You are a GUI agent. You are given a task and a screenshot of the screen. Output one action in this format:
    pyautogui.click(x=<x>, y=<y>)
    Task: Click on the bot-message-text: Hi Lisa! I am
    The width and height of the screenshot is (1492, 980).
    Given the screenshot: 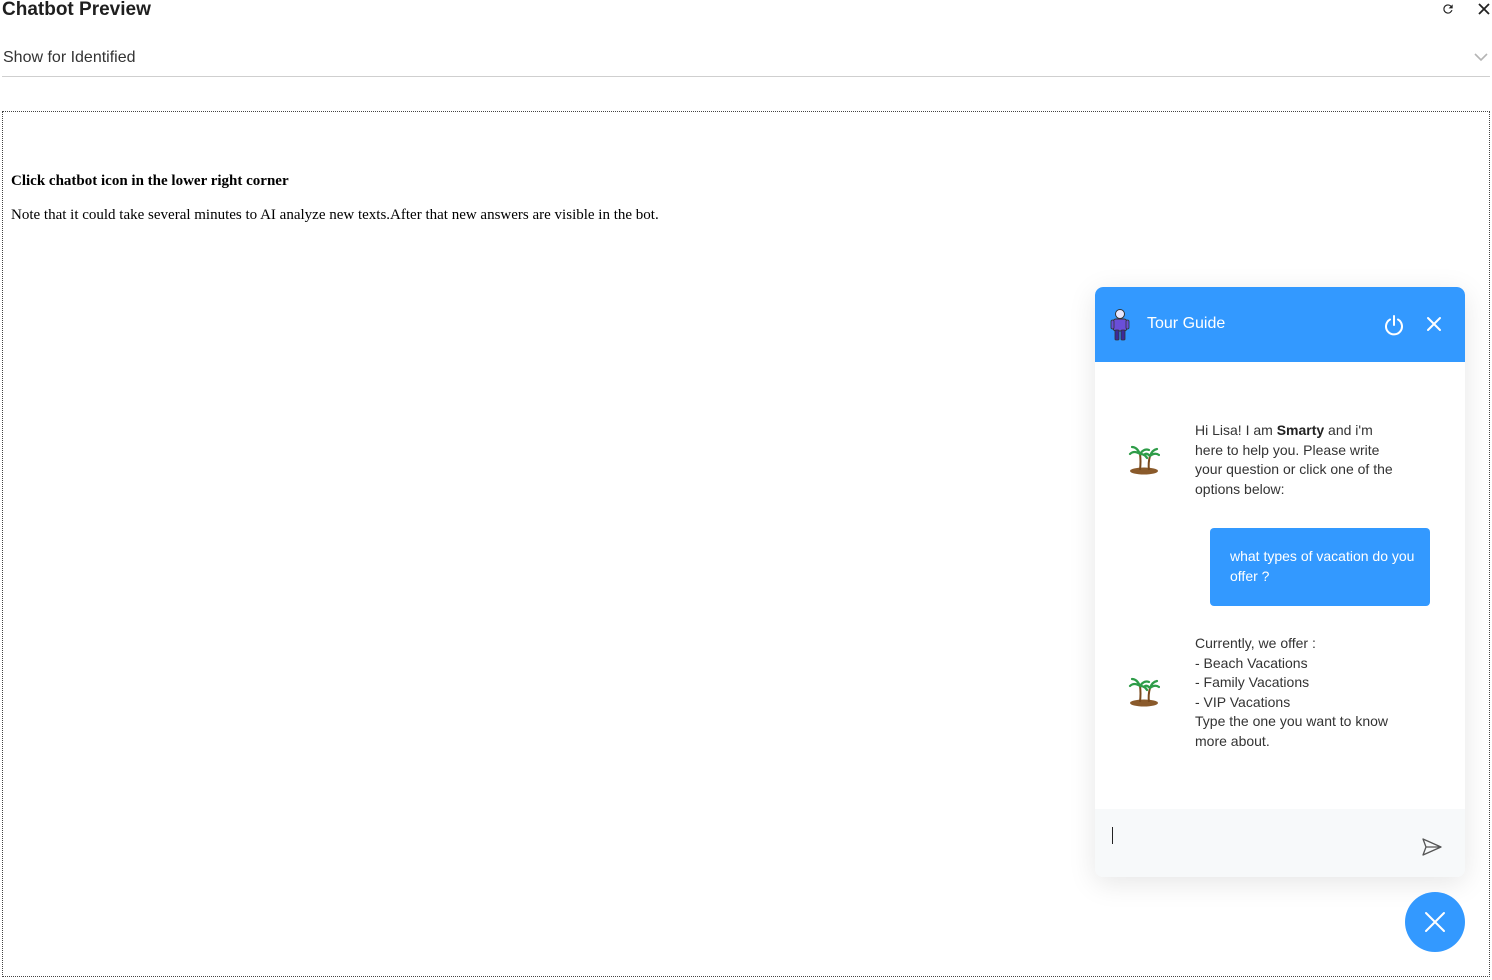 What is the action you would take?
    pyautogui.click(x=1236, y=430)
    